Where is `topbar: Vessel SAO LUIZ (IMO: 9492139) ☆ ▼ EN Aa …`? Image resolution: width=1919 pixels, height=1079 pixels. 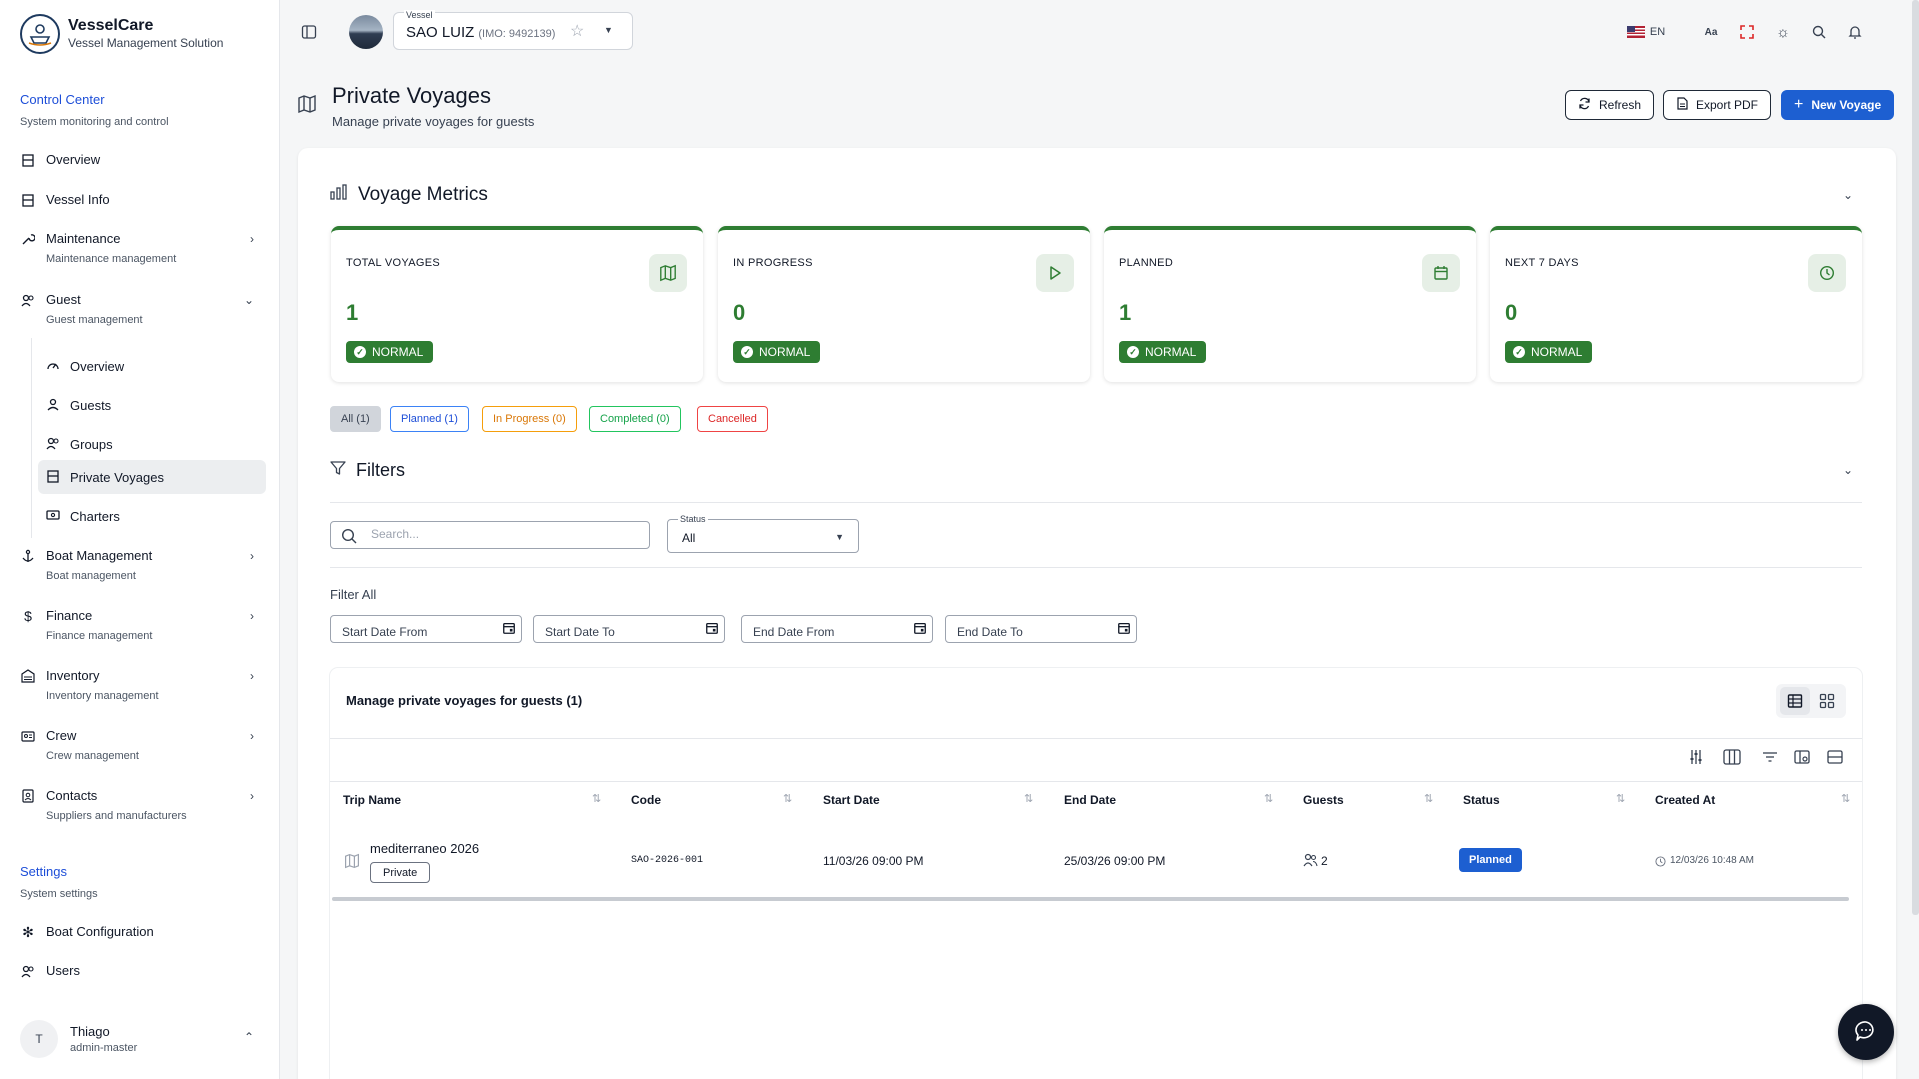
topbar: Vessel SAO LUIZ (IMO: 9492139) ☆ ▼ EN Aa … is located at coordinates (1100, 32).